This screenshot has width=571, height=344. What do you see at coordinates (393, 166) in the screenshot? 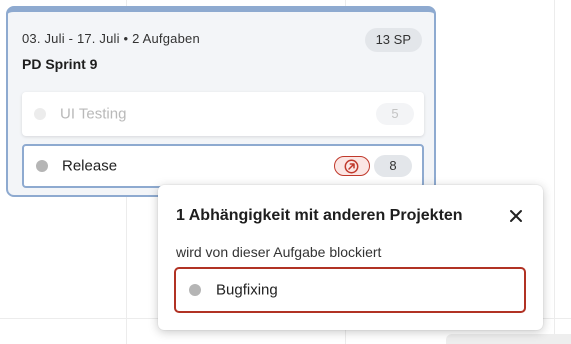
I see `task-points-badge: 8` at bounding box center [393, 166].